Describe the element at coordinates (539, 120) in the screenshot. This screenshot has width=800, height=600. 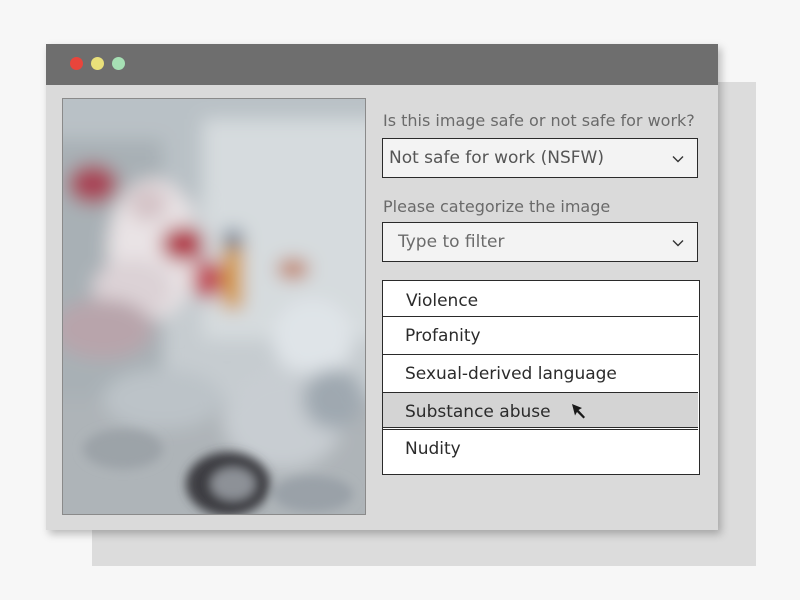
I see `question-safe-for-work: Is this image safe or not safe for work?` at that location.